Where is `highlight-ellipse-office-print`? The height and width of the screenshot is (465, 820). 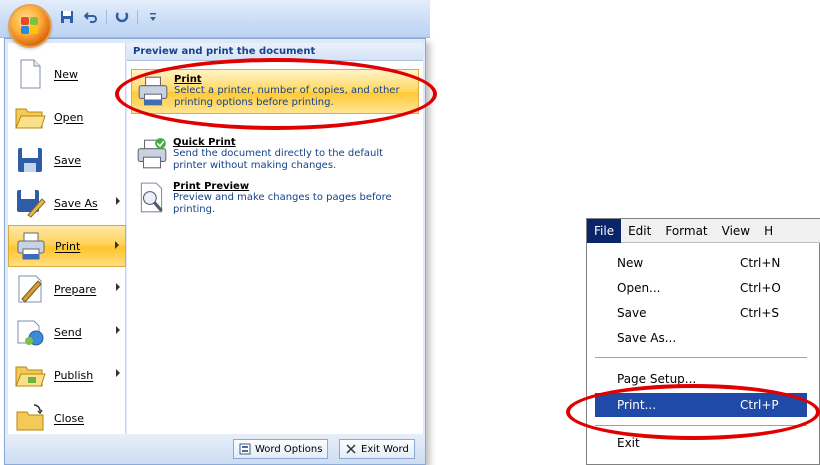 highlight-ellipse-office-print is located at coordinates (276, 94).